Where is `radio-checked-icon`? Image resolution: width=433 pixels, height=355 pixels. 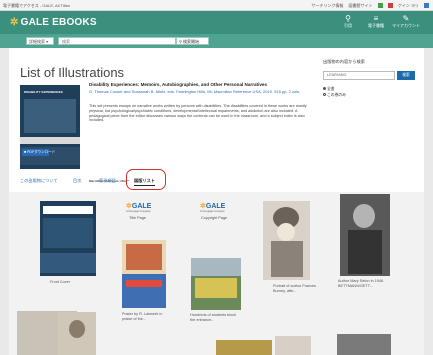
radio-checked-icon is located at coordinates (324, 88).